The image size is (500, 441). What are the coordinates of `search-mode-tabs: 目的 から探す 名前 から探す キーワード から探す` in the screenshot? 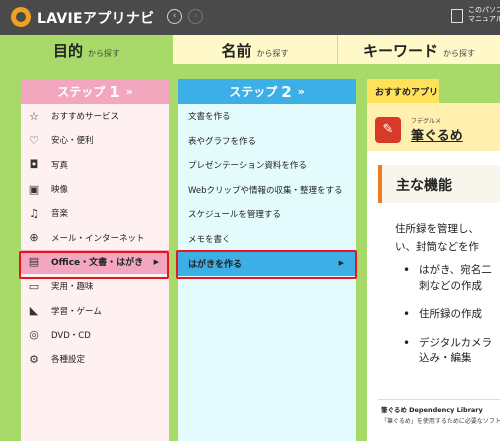 It's located at (250, 49).